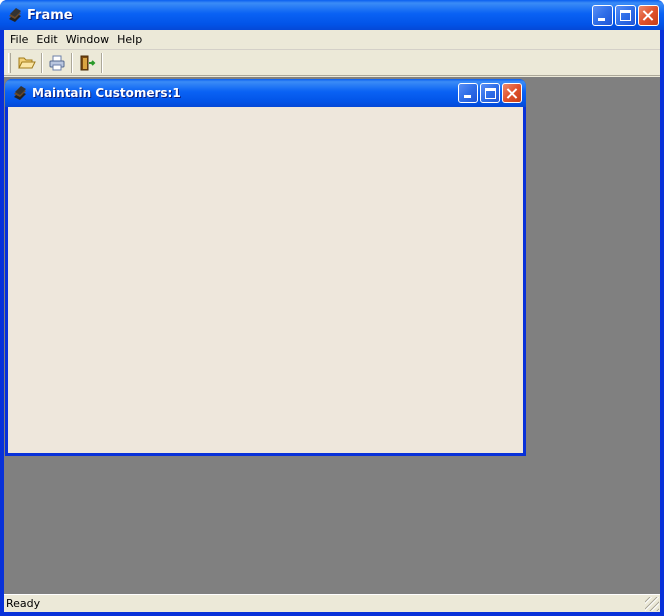  What do you see at coordinates (46, 39) in the screenshot?
I see `menu-edit: Edit` at bounding box center [46, 39].